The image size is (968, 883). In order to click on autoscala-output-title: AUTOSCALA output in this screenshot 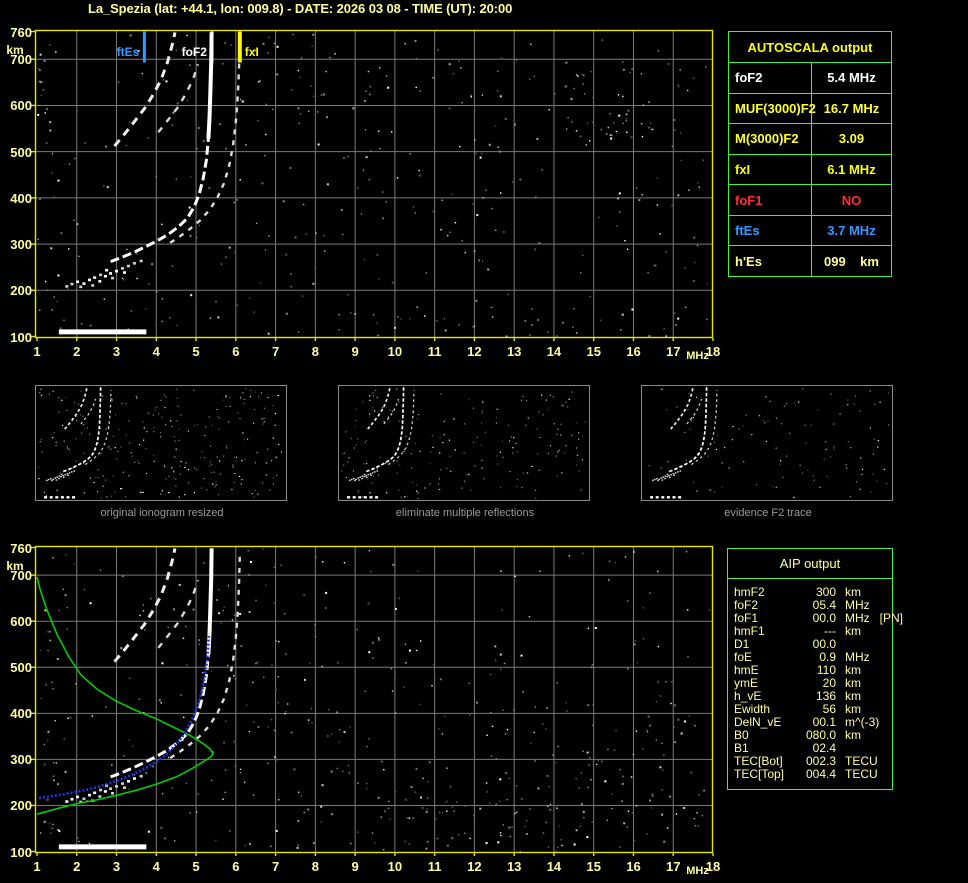, I will do `click(810, 47)`.